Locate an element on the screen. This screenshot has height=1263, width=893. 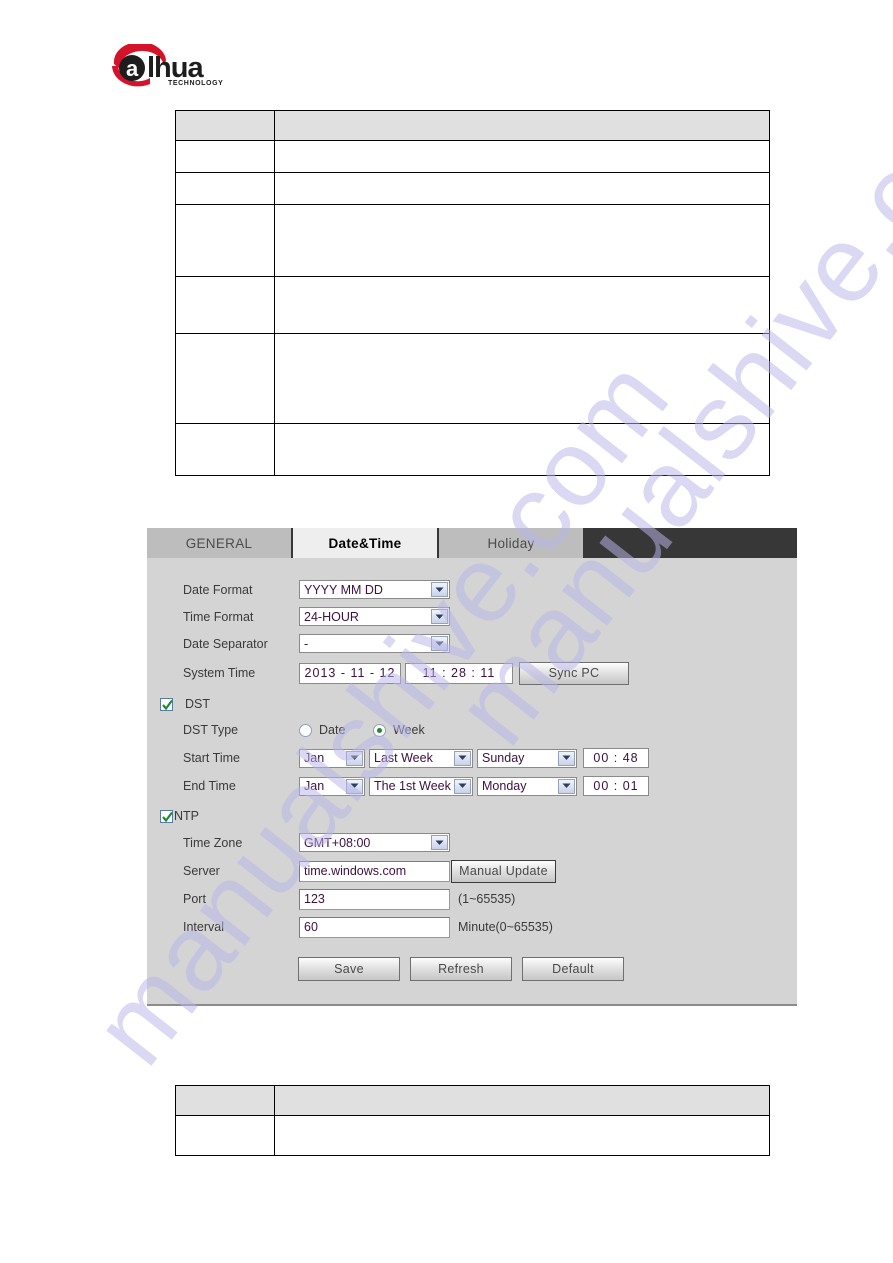
dahua-logo: a lhua TECHNOLOGY is located at coordinates (201, 64).